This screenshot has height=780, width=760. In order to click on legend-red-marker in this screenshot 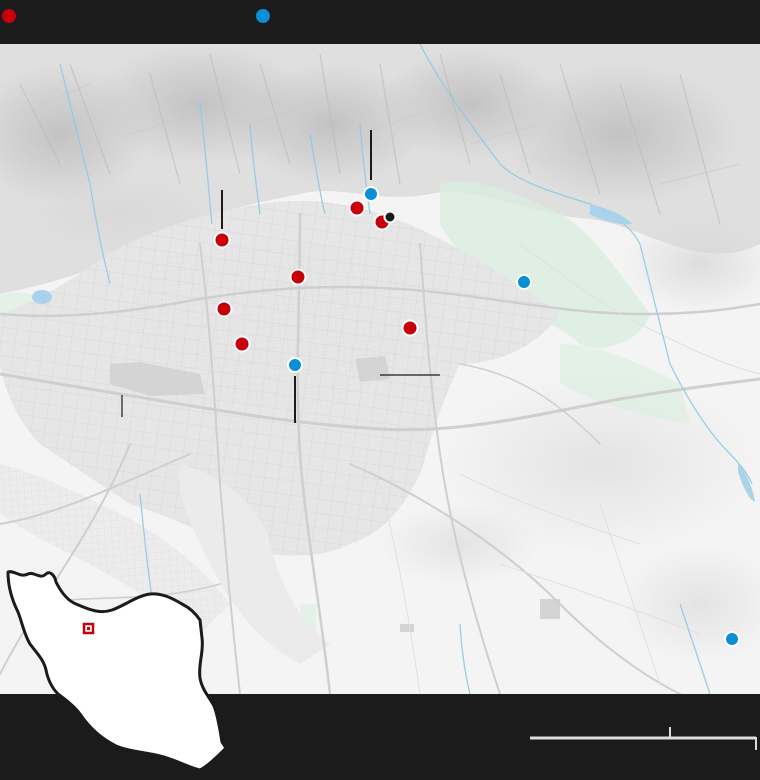, I will do `click(9, 16)`.